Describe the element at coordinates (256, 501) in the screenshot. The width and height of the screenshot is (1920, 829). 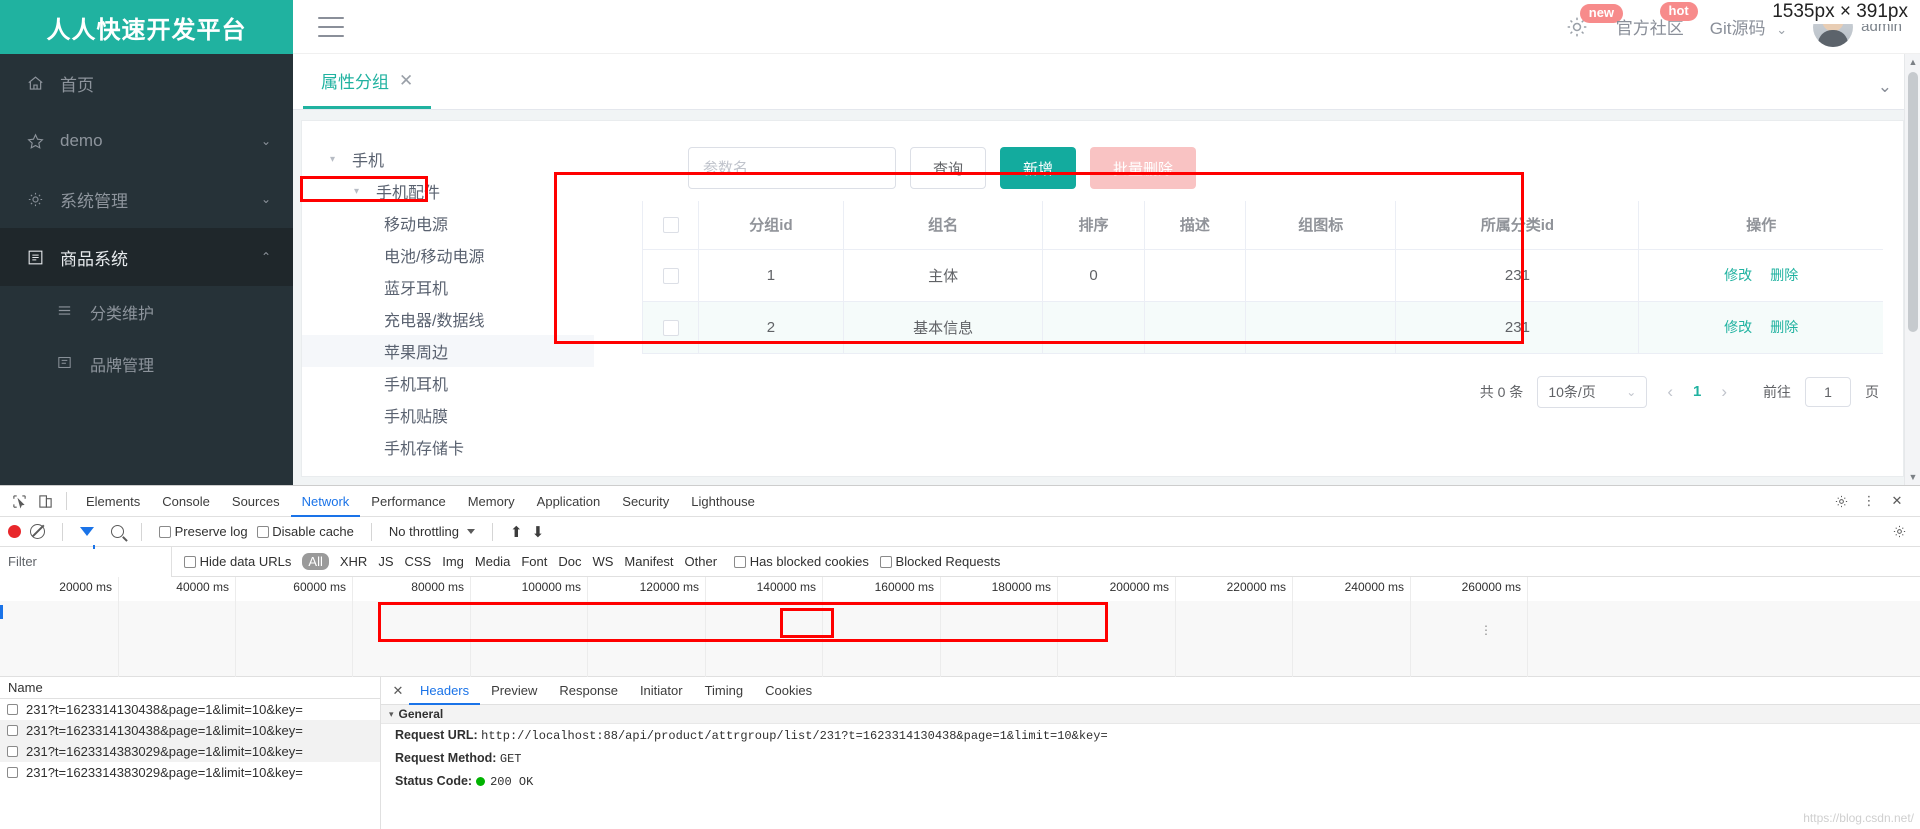
I see `devtools-tab-sources: Sources` at that location.